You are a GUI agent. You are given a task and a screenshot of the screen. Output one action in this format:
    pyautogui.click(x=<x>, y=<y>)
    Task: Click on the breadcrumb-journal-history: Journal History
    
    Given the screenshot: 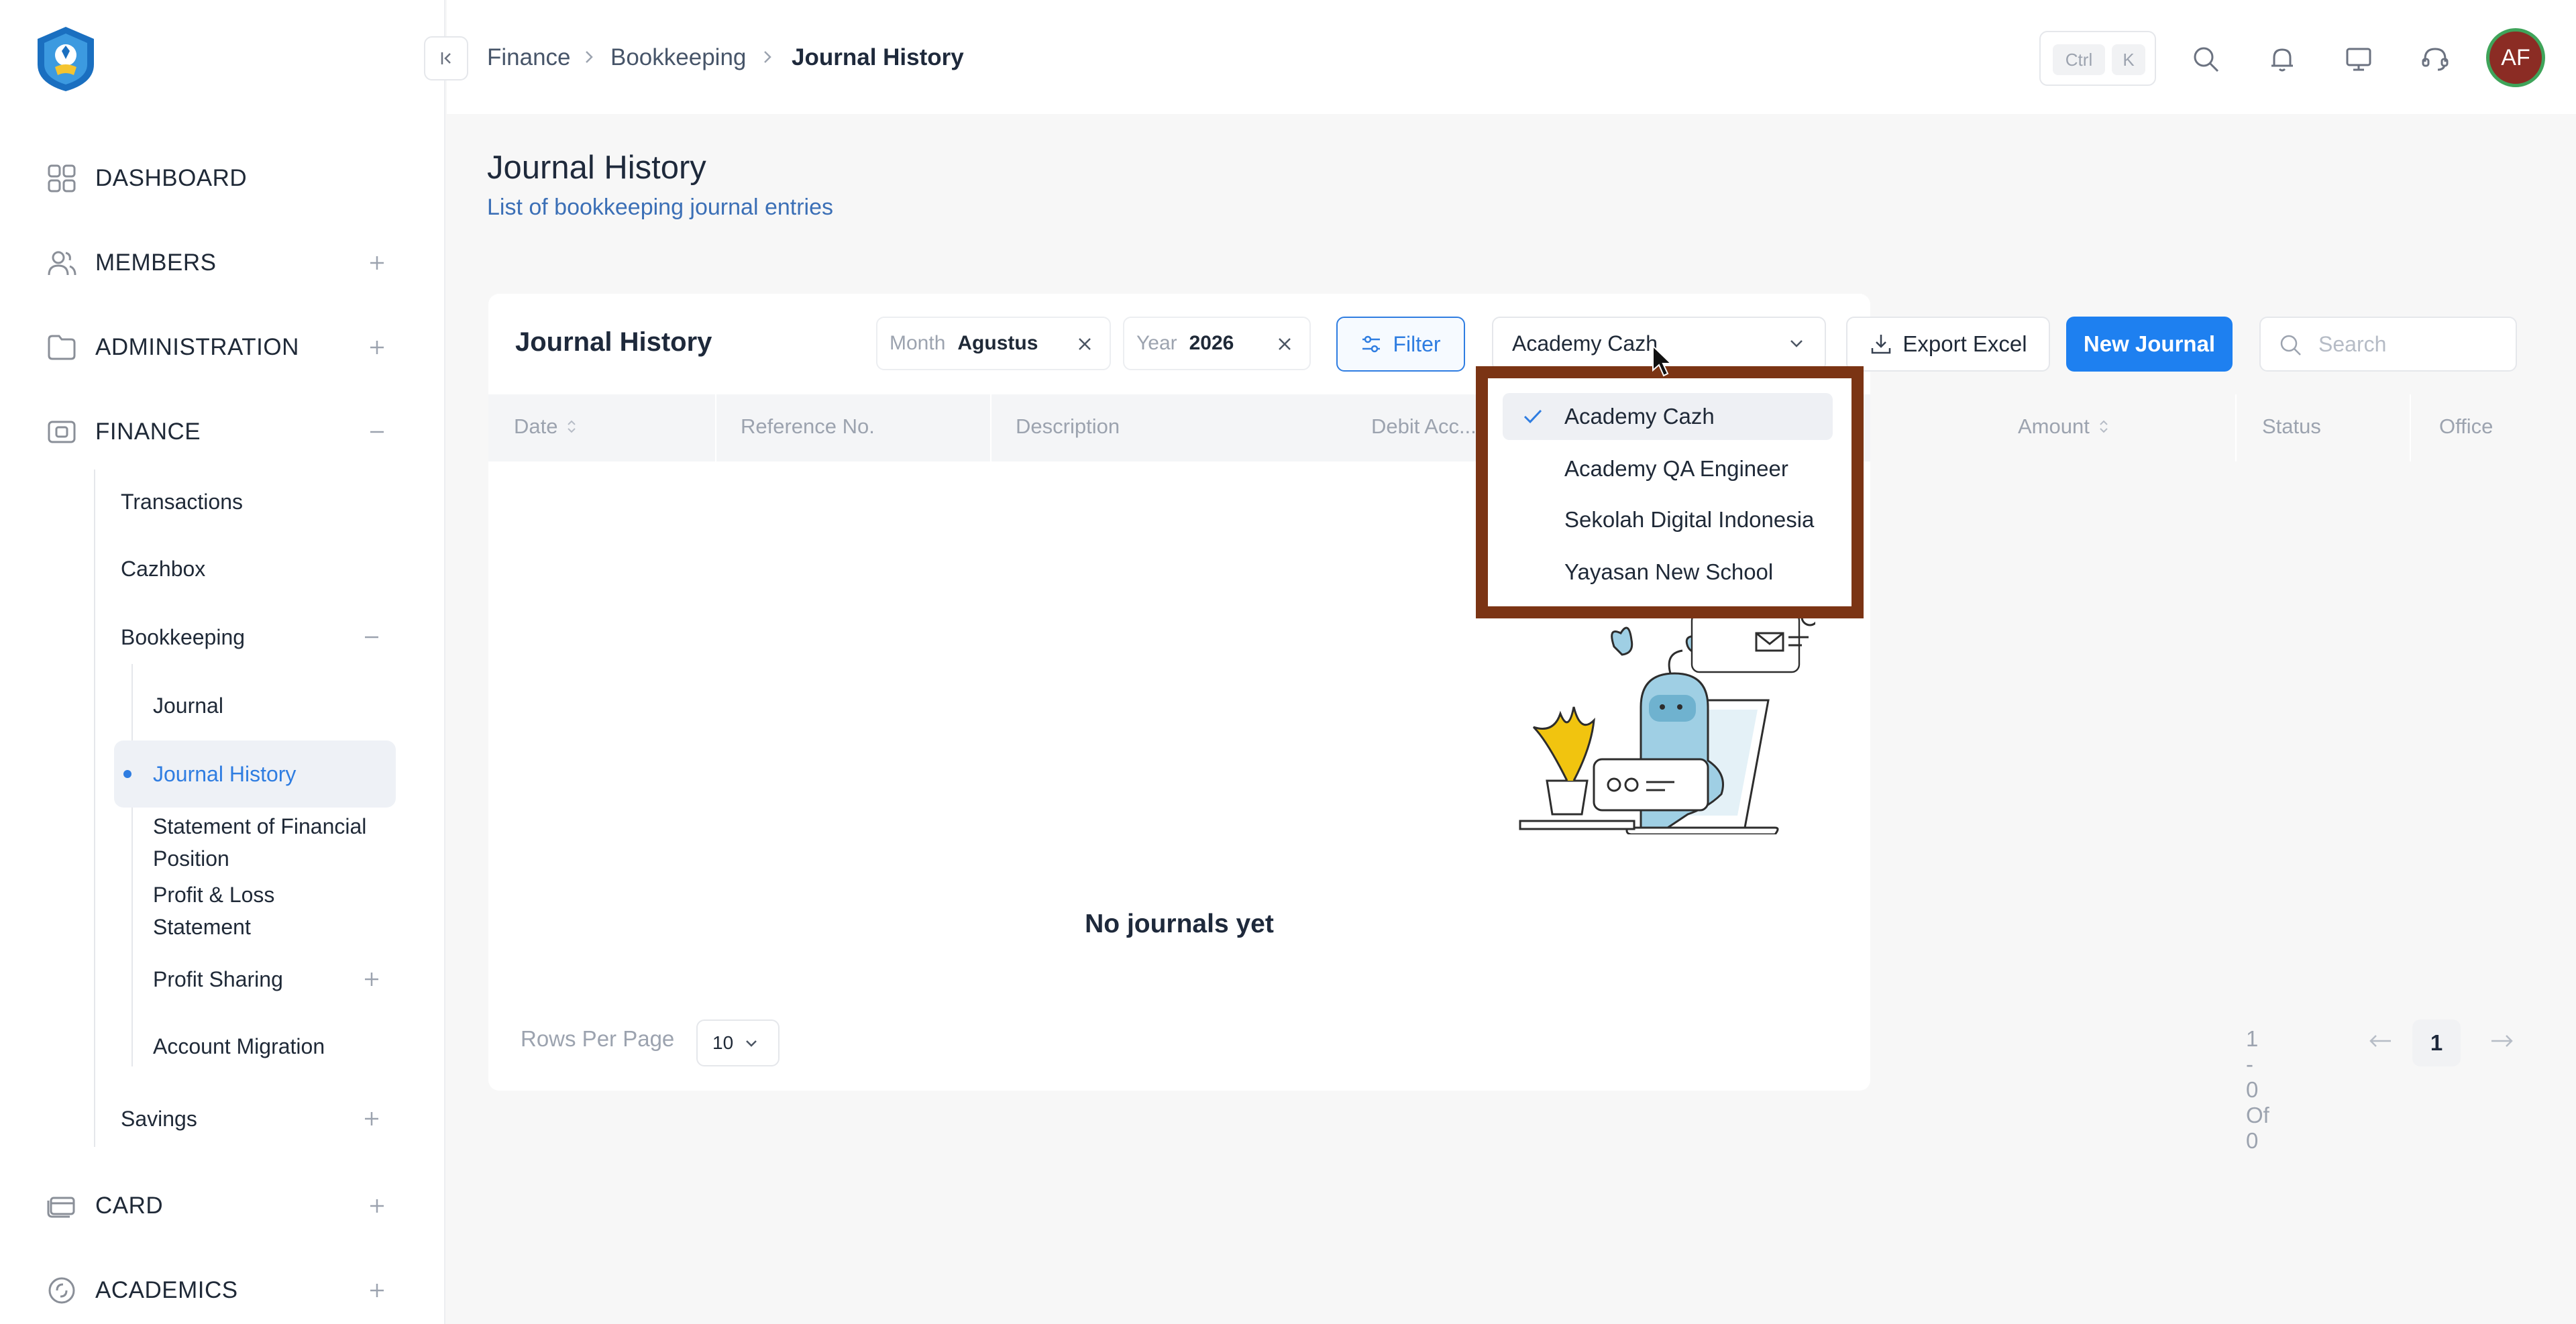 What is the action you would take?
    pyautogui.click(x=878, y=57)
    